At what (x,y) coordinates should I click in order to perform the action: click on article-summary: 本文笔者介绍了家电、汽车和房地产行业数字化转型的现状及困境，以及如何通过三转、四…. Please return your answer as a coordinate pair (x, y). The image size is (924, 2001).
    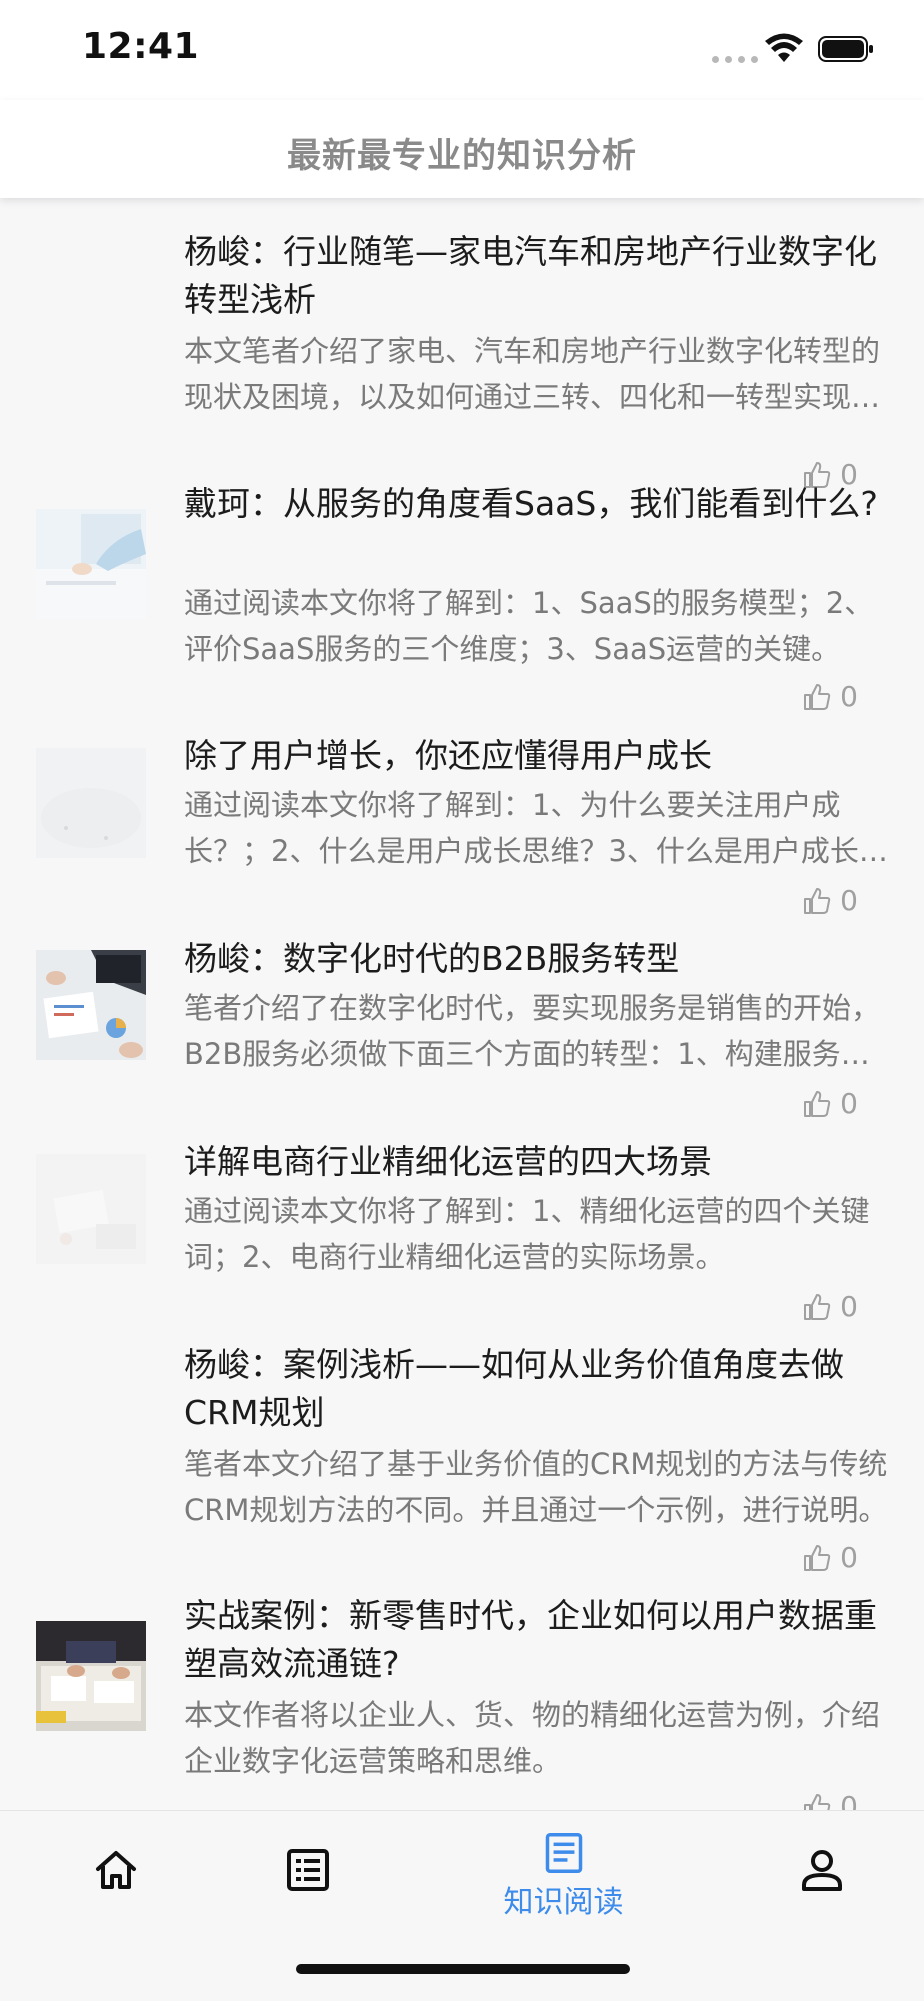
    Looking at the image, I should click on (532, 374).